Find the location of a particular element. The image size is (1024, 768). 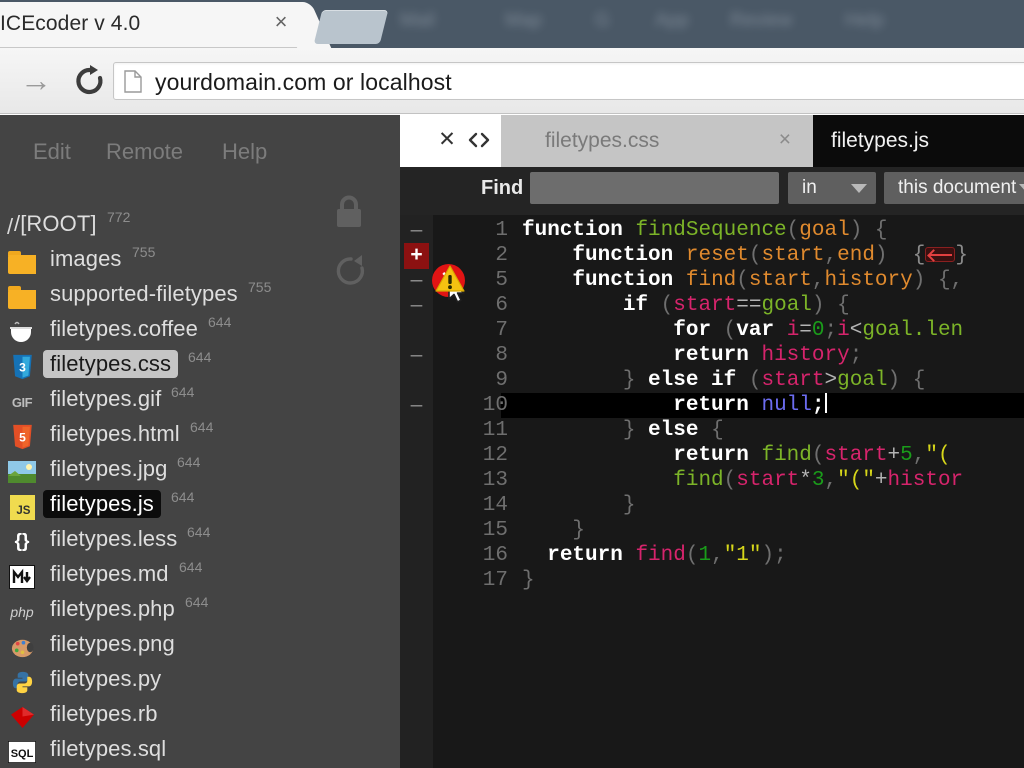

browser-tab-close-icon: × is located at coordinates (281, 22).